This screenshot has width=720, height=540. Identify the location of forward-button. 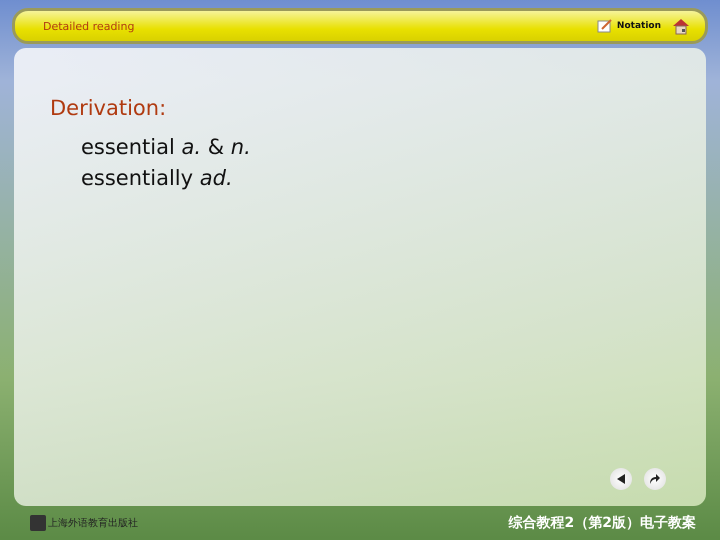
(655, 479).